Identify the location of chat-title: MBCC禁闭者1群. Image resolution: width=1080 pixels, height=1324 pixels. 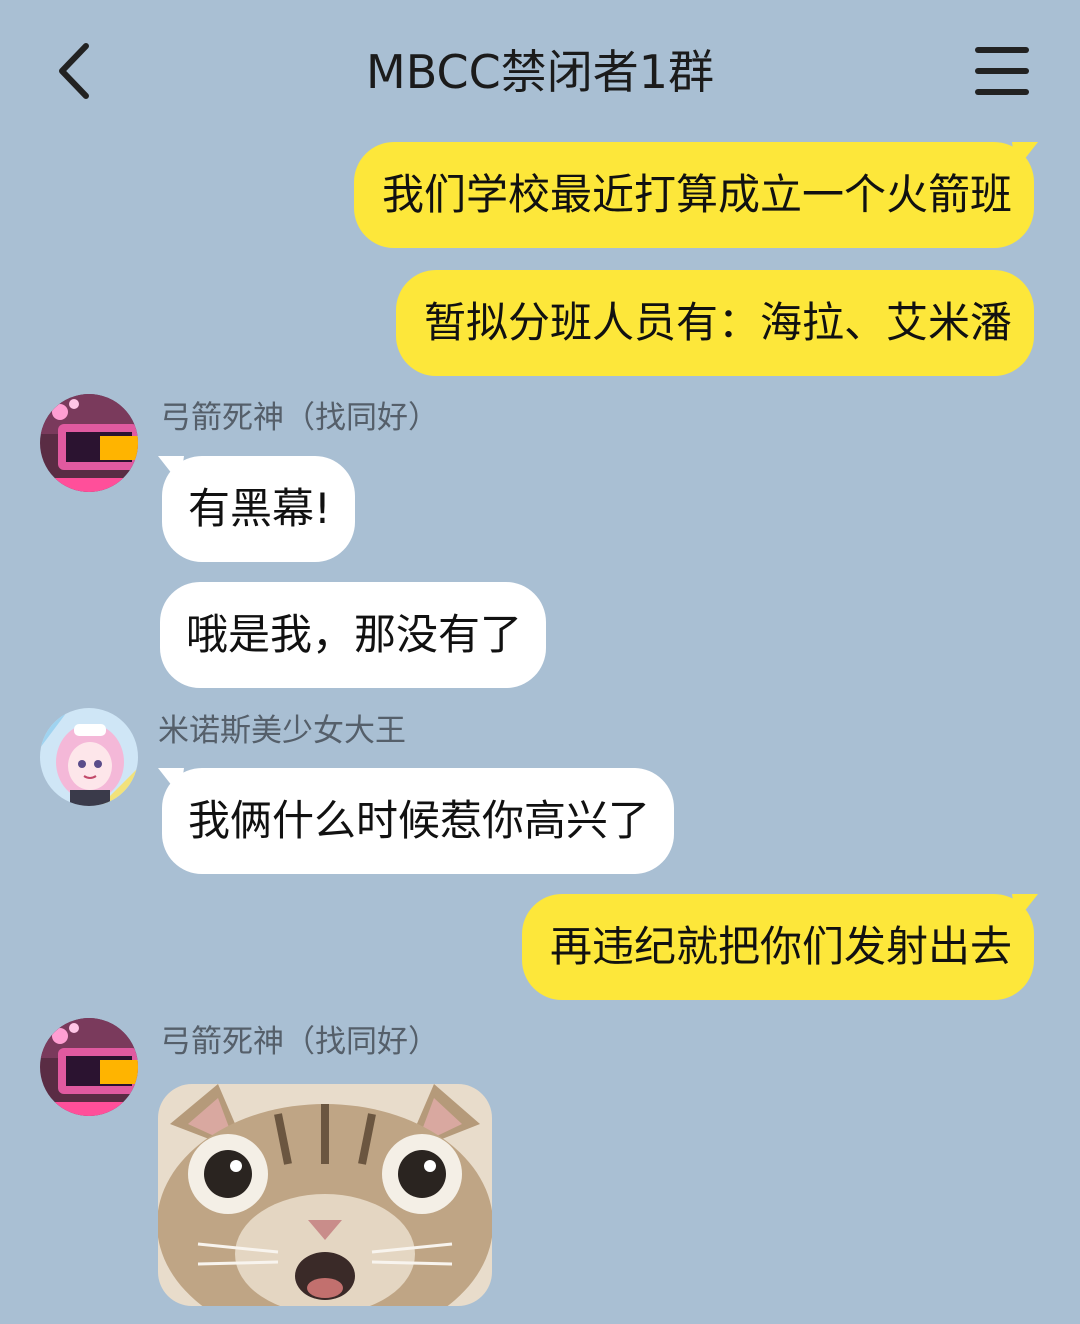
(540, 72).